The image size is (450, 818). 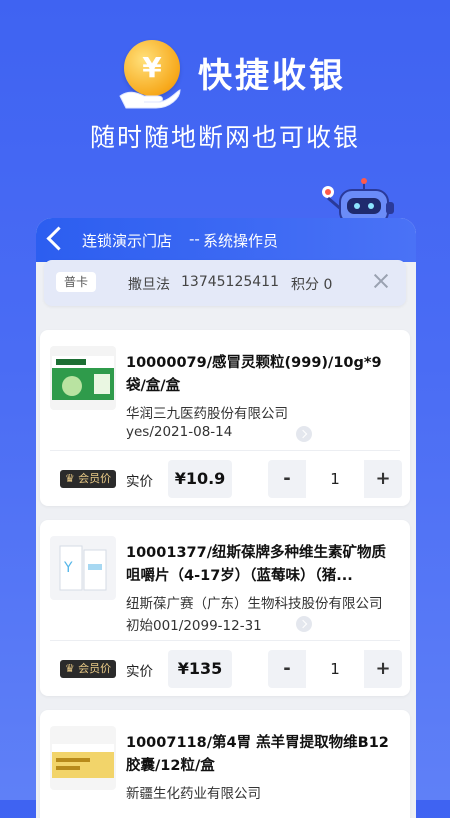 What do you see at coordinates (76, 282) in the screenshot?
I see `member-card-badge: 普卡` at bounding box center [76, 282].